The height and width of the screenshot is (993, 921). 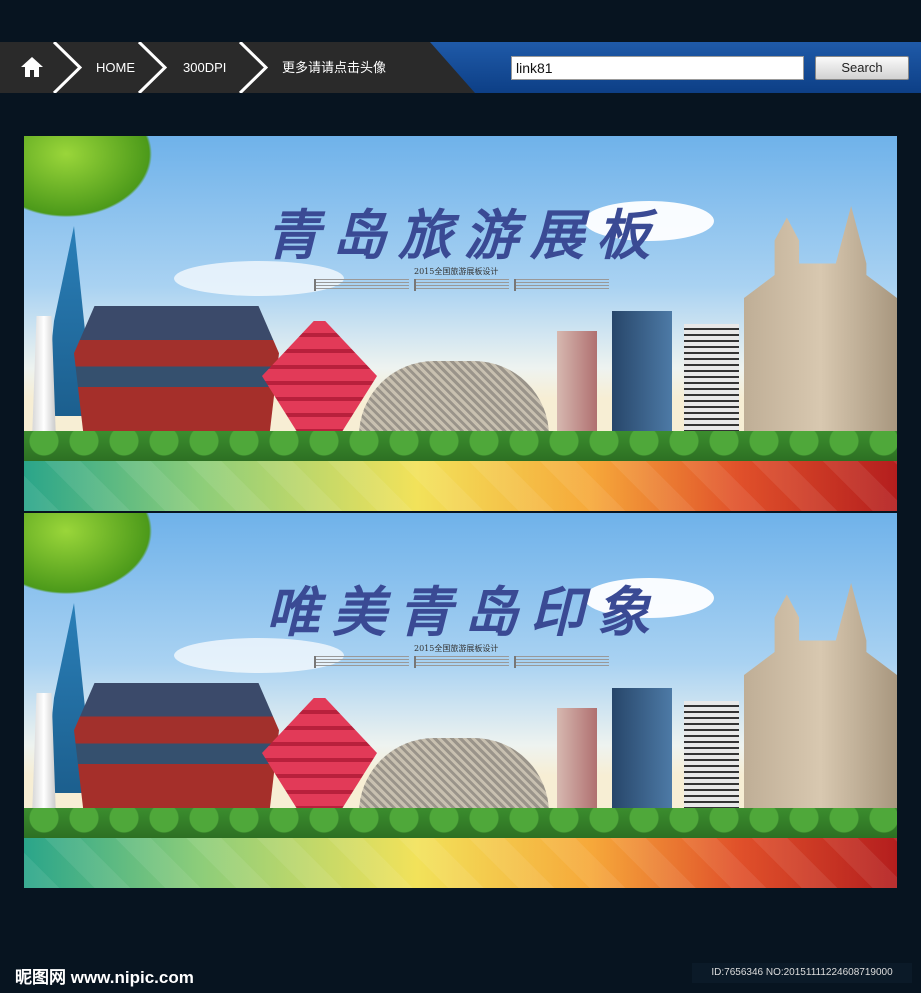 What do you see at coordinates (464, 235) in the screenshot?
I see `poster-title: 青岛旅游展板` at bounding box center [464, 235].